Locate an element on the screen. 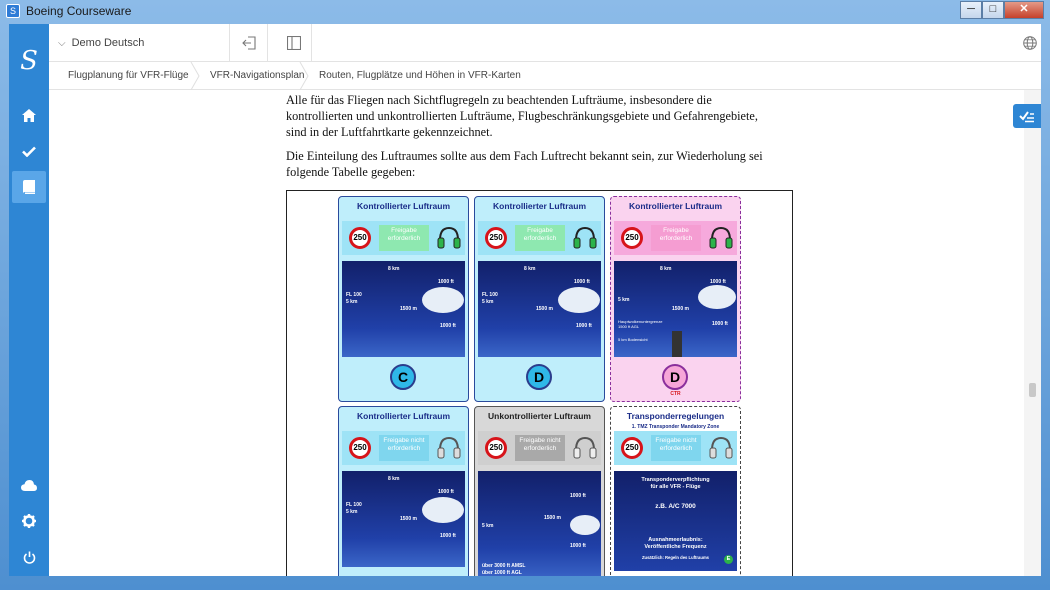 This screenshot has width=1050, height=590. card-heading: Unkontrollierter Luftraum is located at coordinates (539, 416).